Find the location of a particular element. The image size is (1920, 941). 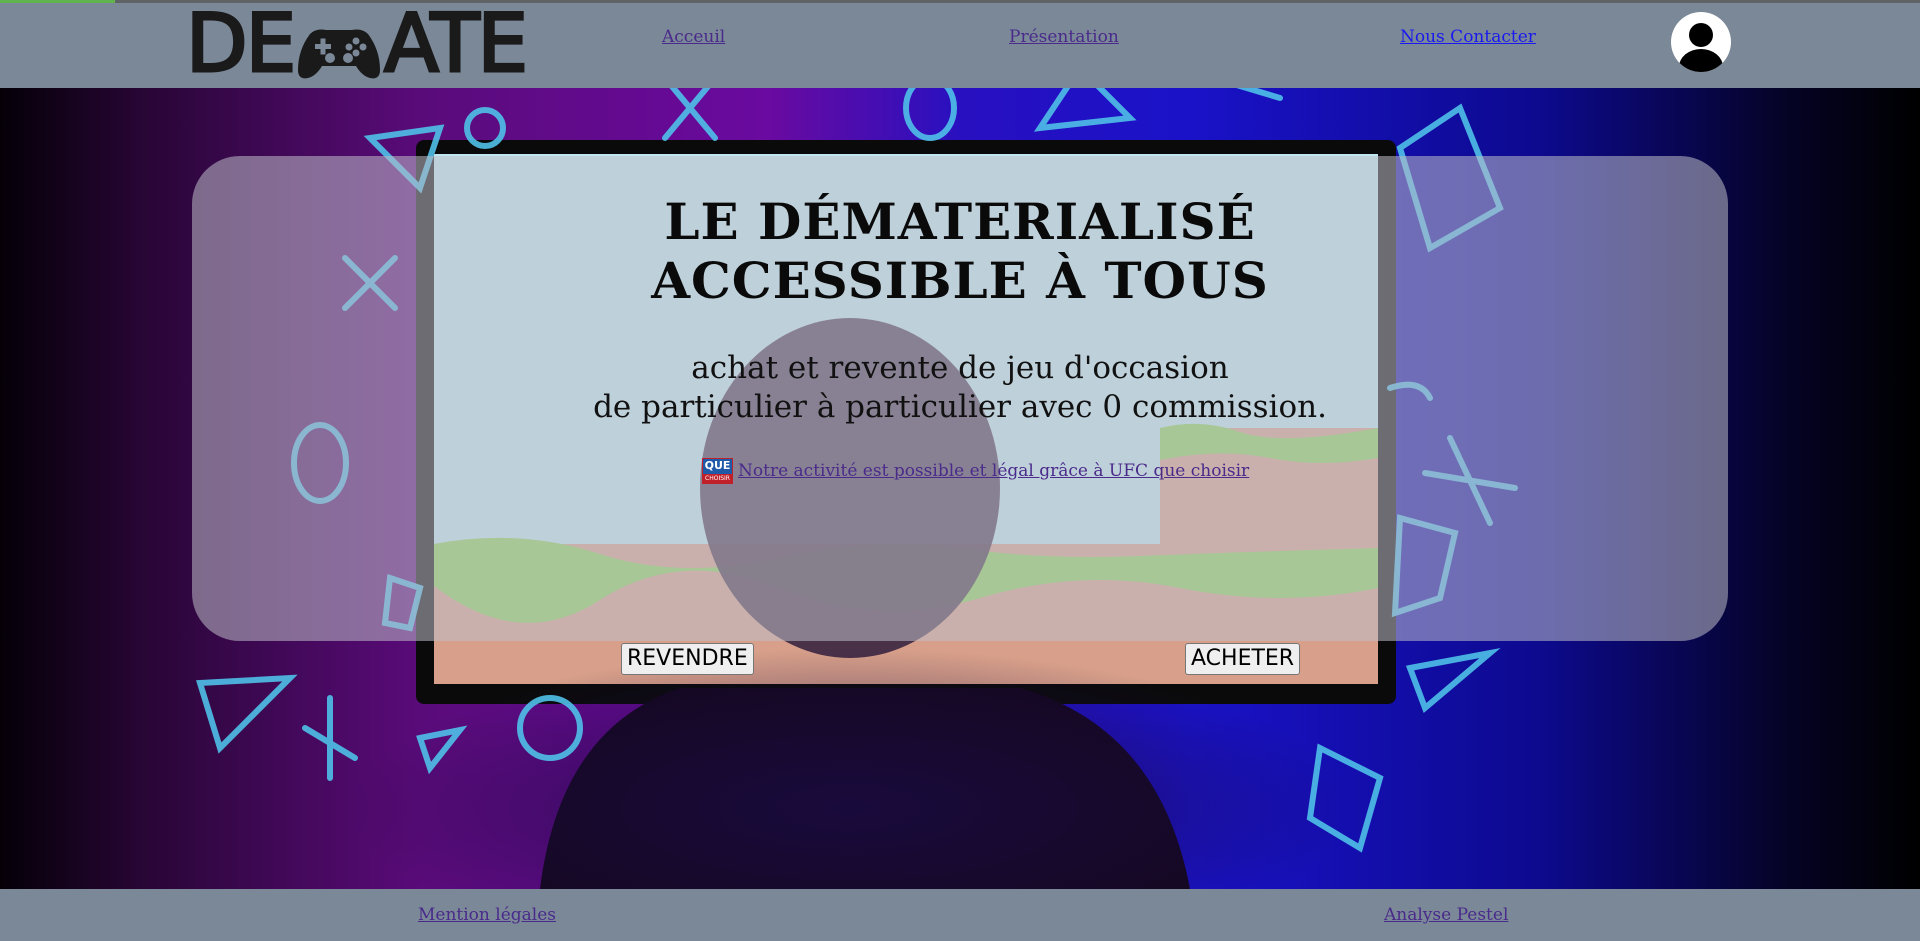

gamepad-icon is located at coordinates (339, 47).